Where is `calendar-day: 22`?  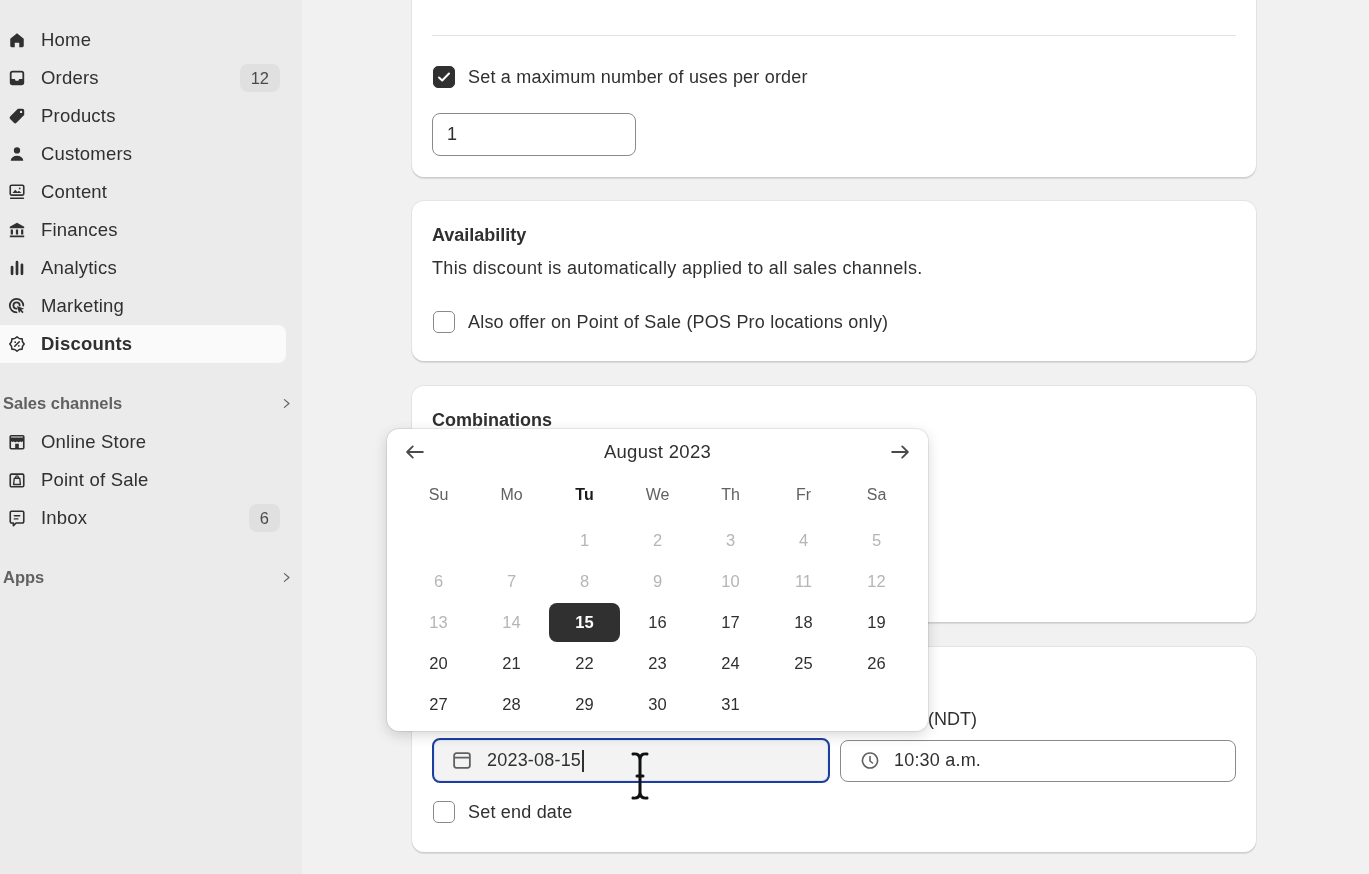 calendar-day: 22 is located at coordinates (584, 663).